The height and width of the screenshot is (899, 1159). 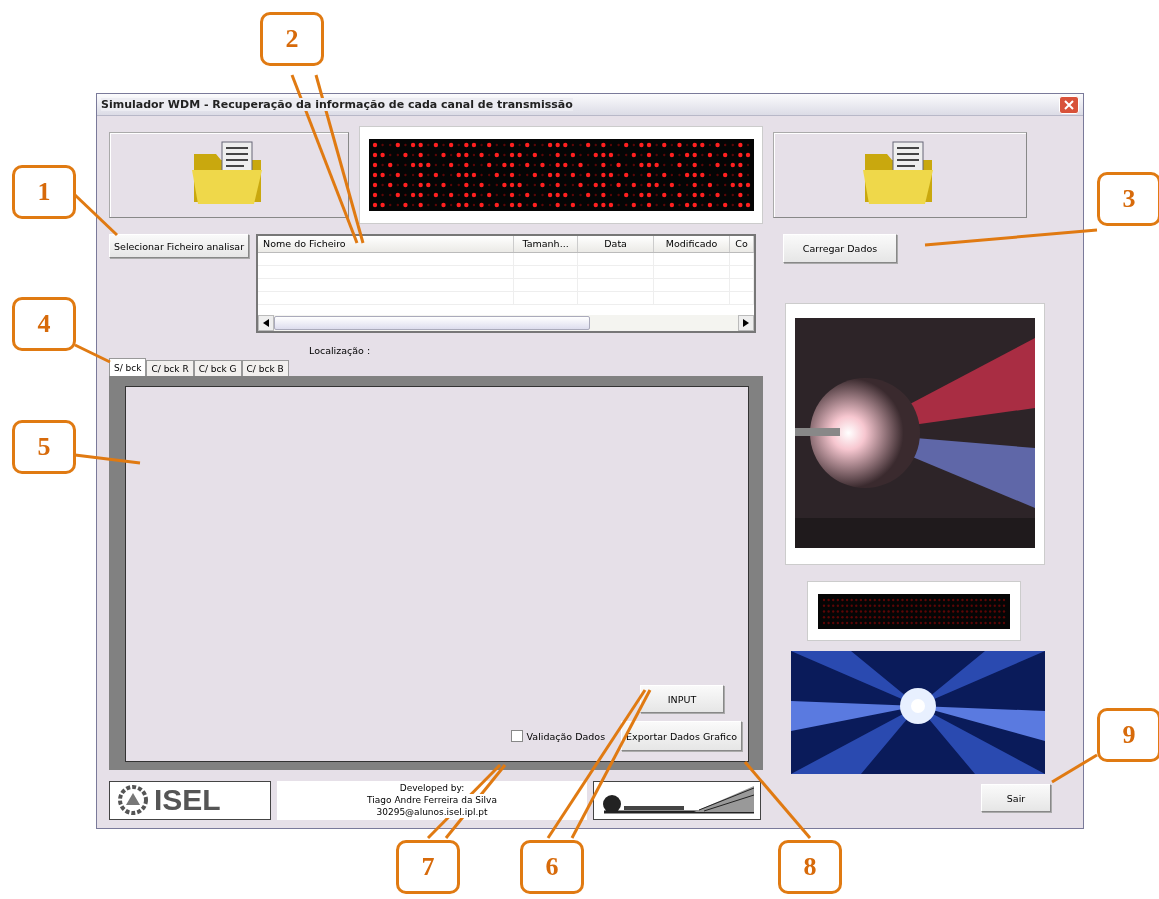 What do you see at coordinates (810, 867) in the screenshot?
I see `callout-number: 8` at bounding box center [810, 867].